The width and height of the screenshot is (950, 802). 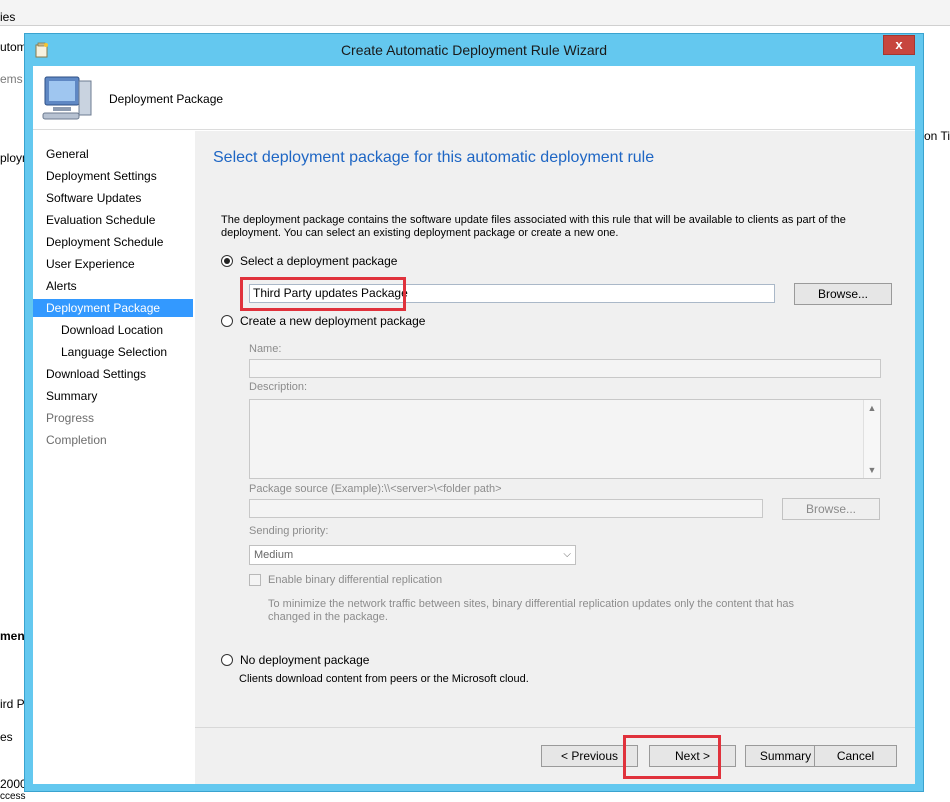 What do you see at coordinates (474, 98) in the screenshot?
I see `page-header: Deployment Package` at bounding box center [474, 98].